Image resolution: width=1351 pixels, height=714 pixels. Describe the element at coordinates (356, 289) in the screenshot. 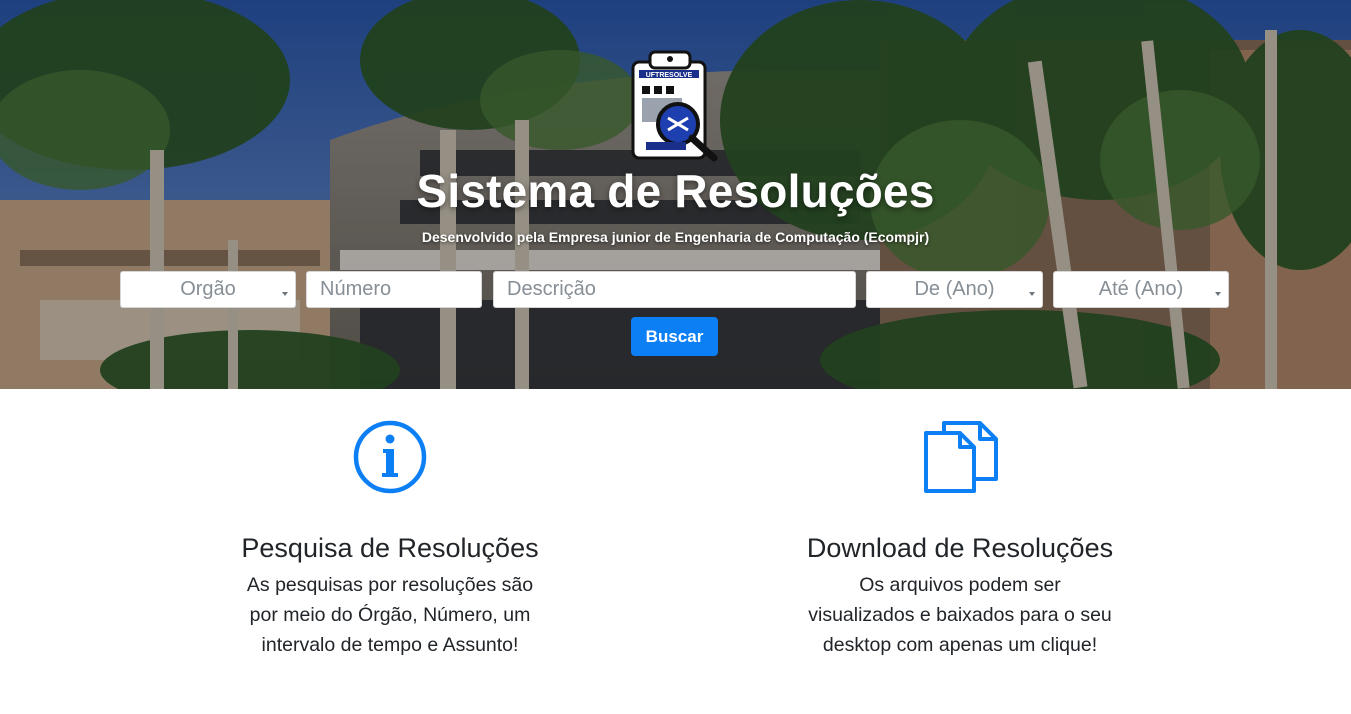

I see `numero-input-placeholder: Número` at that location.